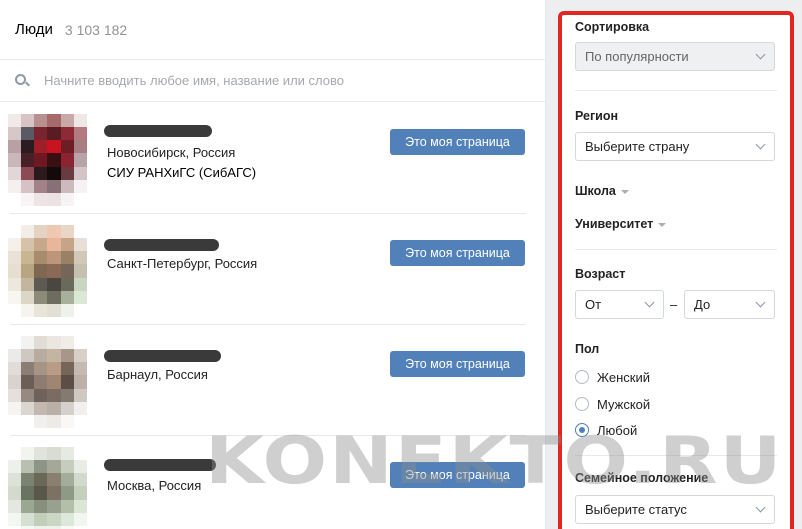  What do you see at coordinates (674, 304) in the screenshot?
I see `age-range-dash: –` at bounding box center [674, 304].